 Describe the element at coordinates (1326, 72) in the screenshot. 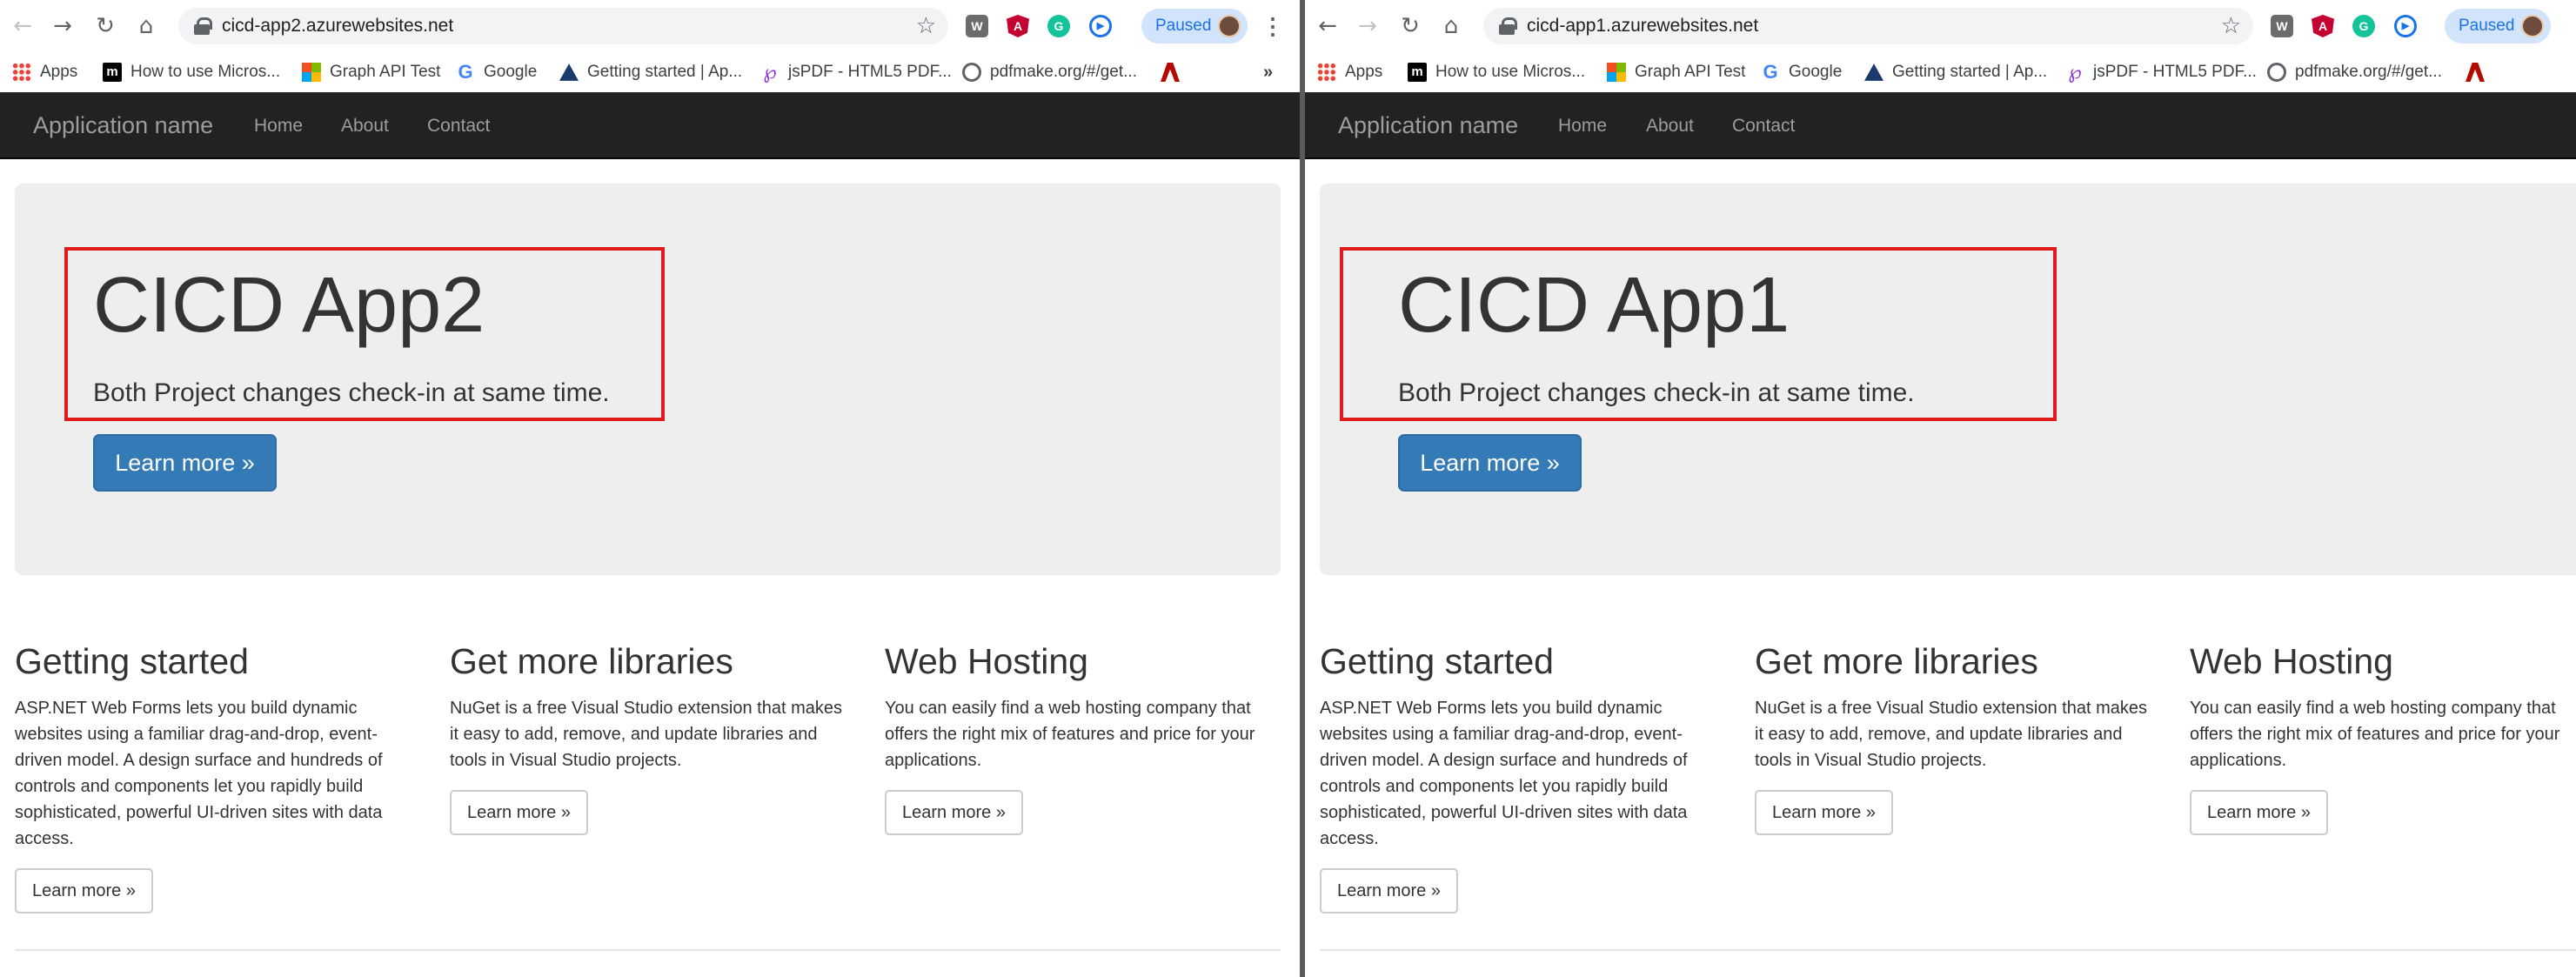

I see `apps-grid-icon` at that location.